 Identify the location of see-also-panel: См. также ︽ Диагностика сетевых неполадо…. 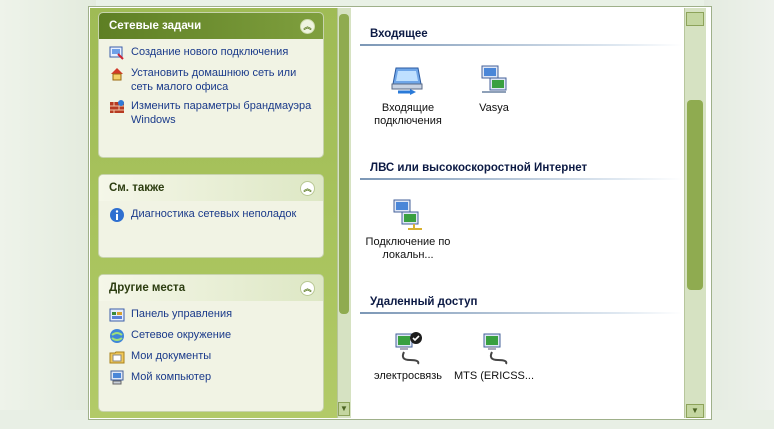
(211, 216).